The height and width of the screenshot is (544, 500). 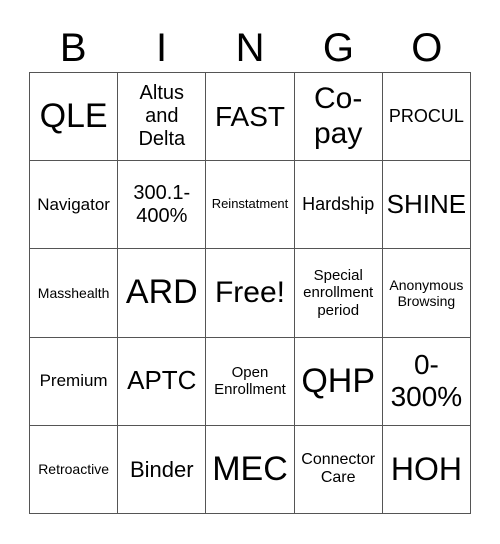 I want to click on bingo-cell: 300.1-400%, so click(x=162, y=205).